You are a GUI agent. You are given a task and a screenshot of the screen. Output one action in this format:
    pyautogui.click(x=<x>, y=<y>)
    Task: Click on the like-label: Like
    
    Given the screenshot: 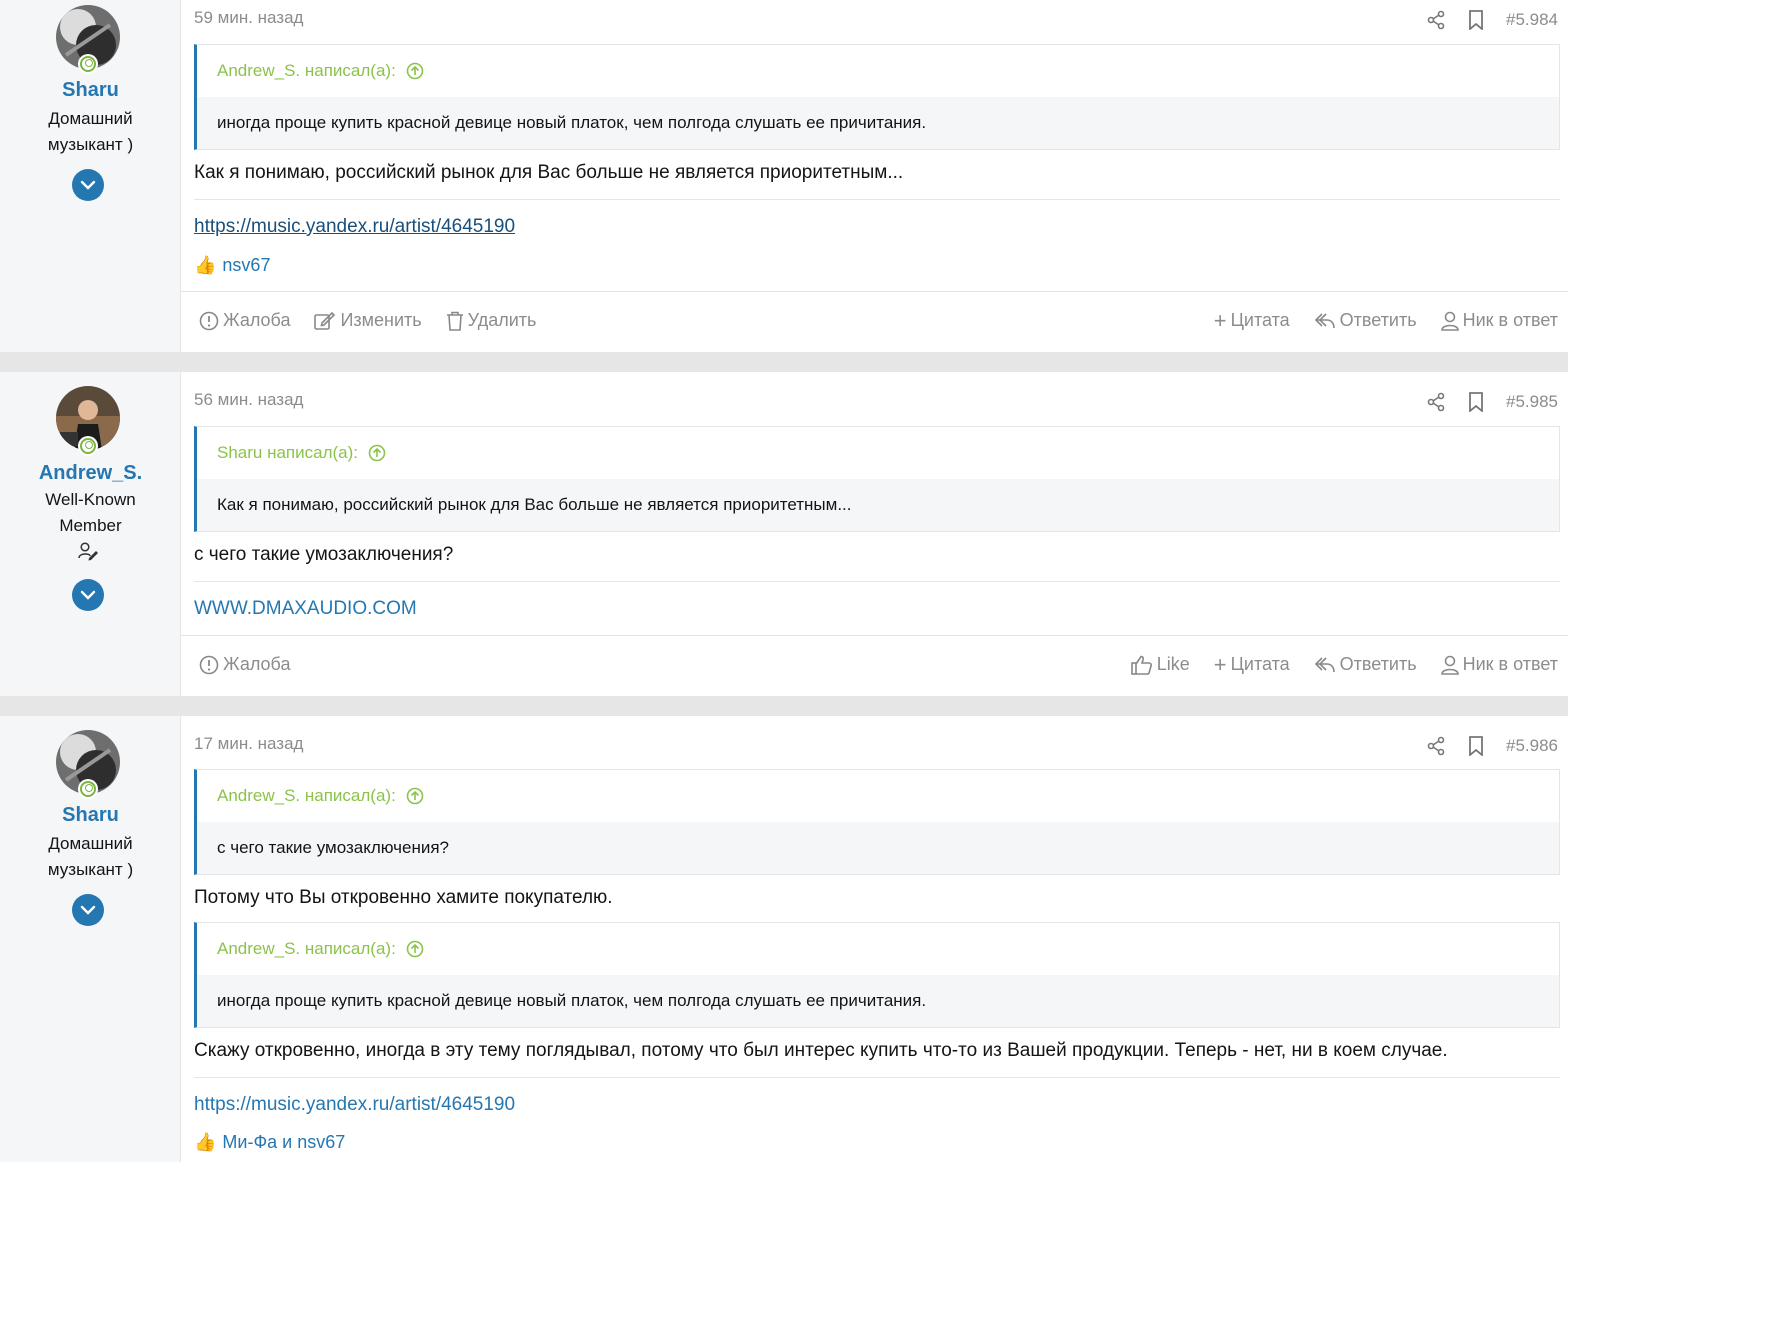 What is the action you would take?
    pyautogui.click(x=1173, y=664)
    